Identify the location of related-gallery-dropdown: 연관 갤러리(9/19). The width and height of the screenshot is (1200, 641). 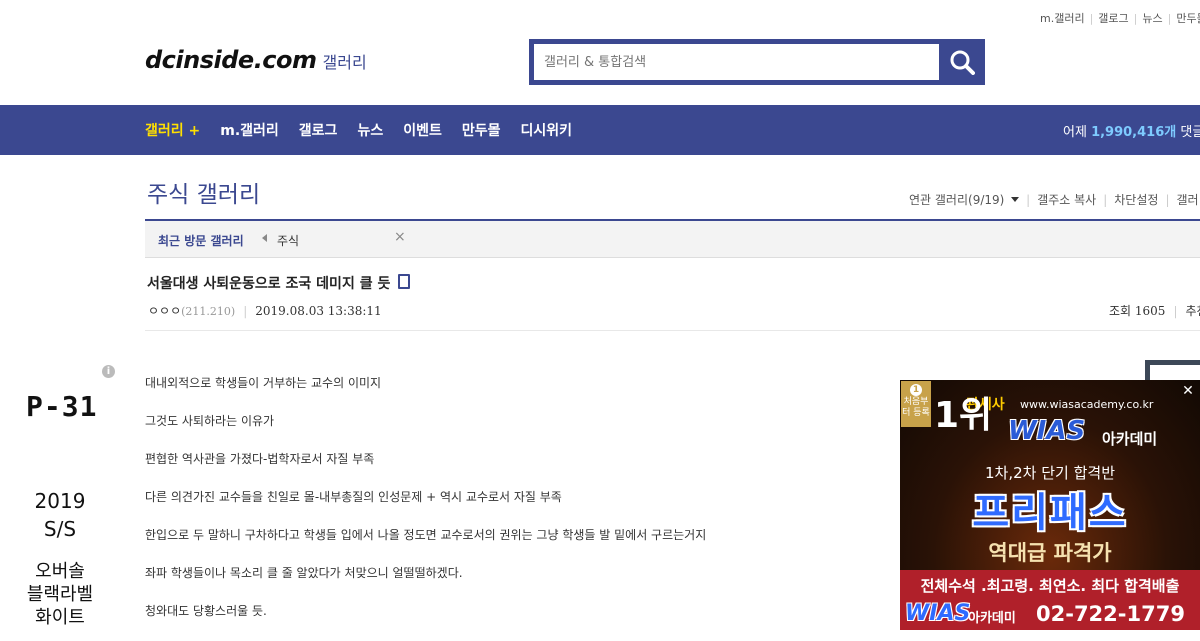
(964, 200).